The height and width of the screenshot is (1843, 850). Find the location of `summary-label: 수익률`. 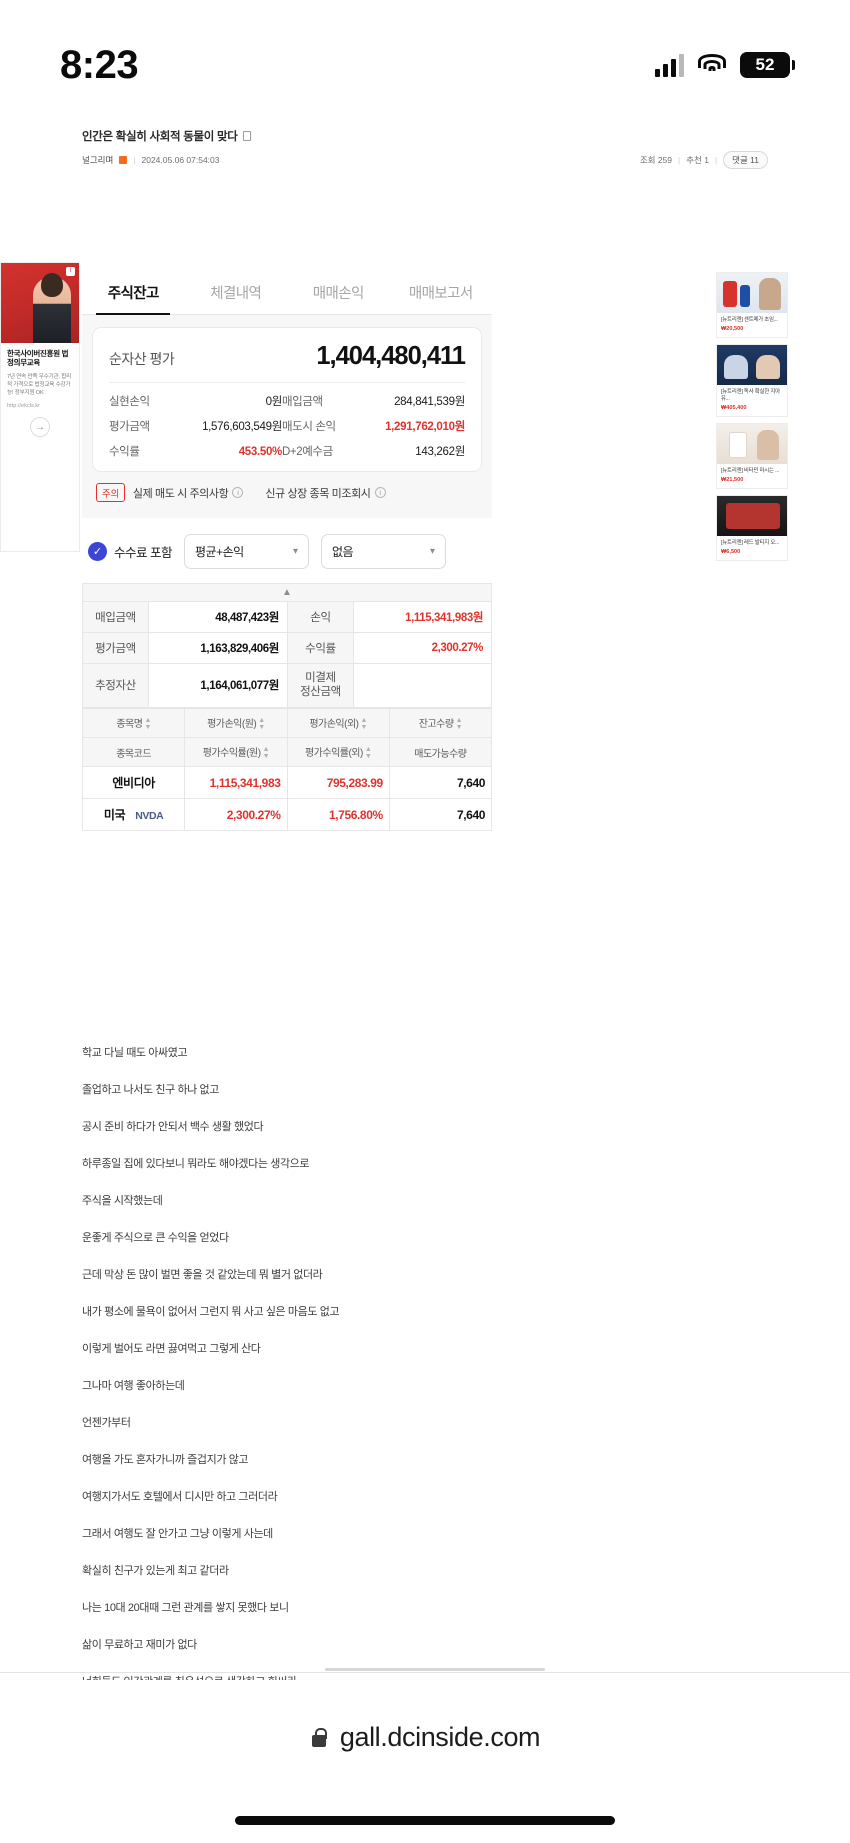

summary-label: 수익률 is located at coordinates (124, 452).